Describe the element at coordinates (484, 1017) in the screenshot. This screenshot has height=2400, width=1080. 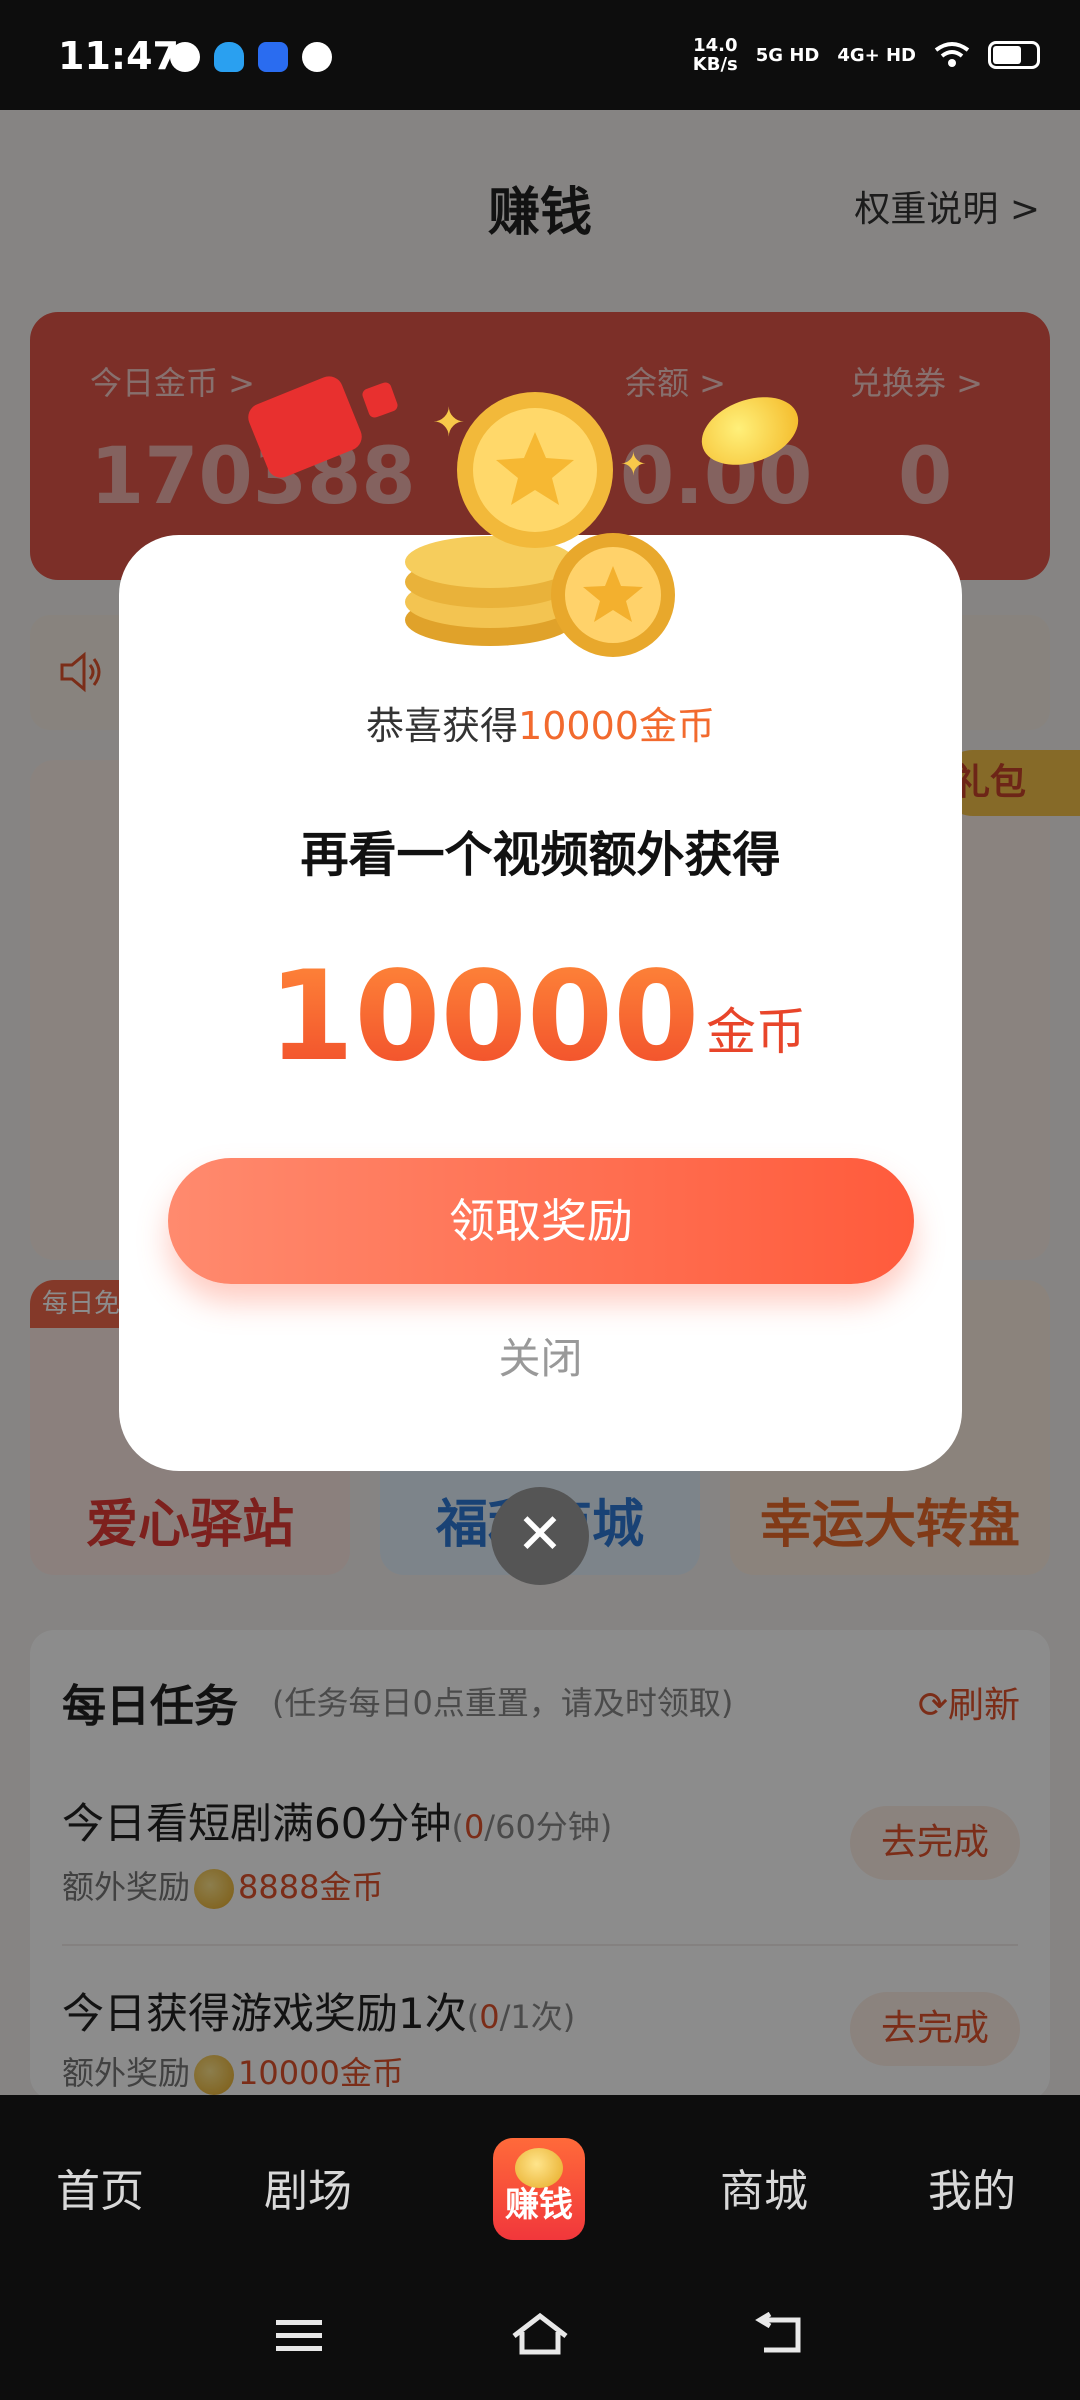
I see `reward-amount: 10000` at that location.